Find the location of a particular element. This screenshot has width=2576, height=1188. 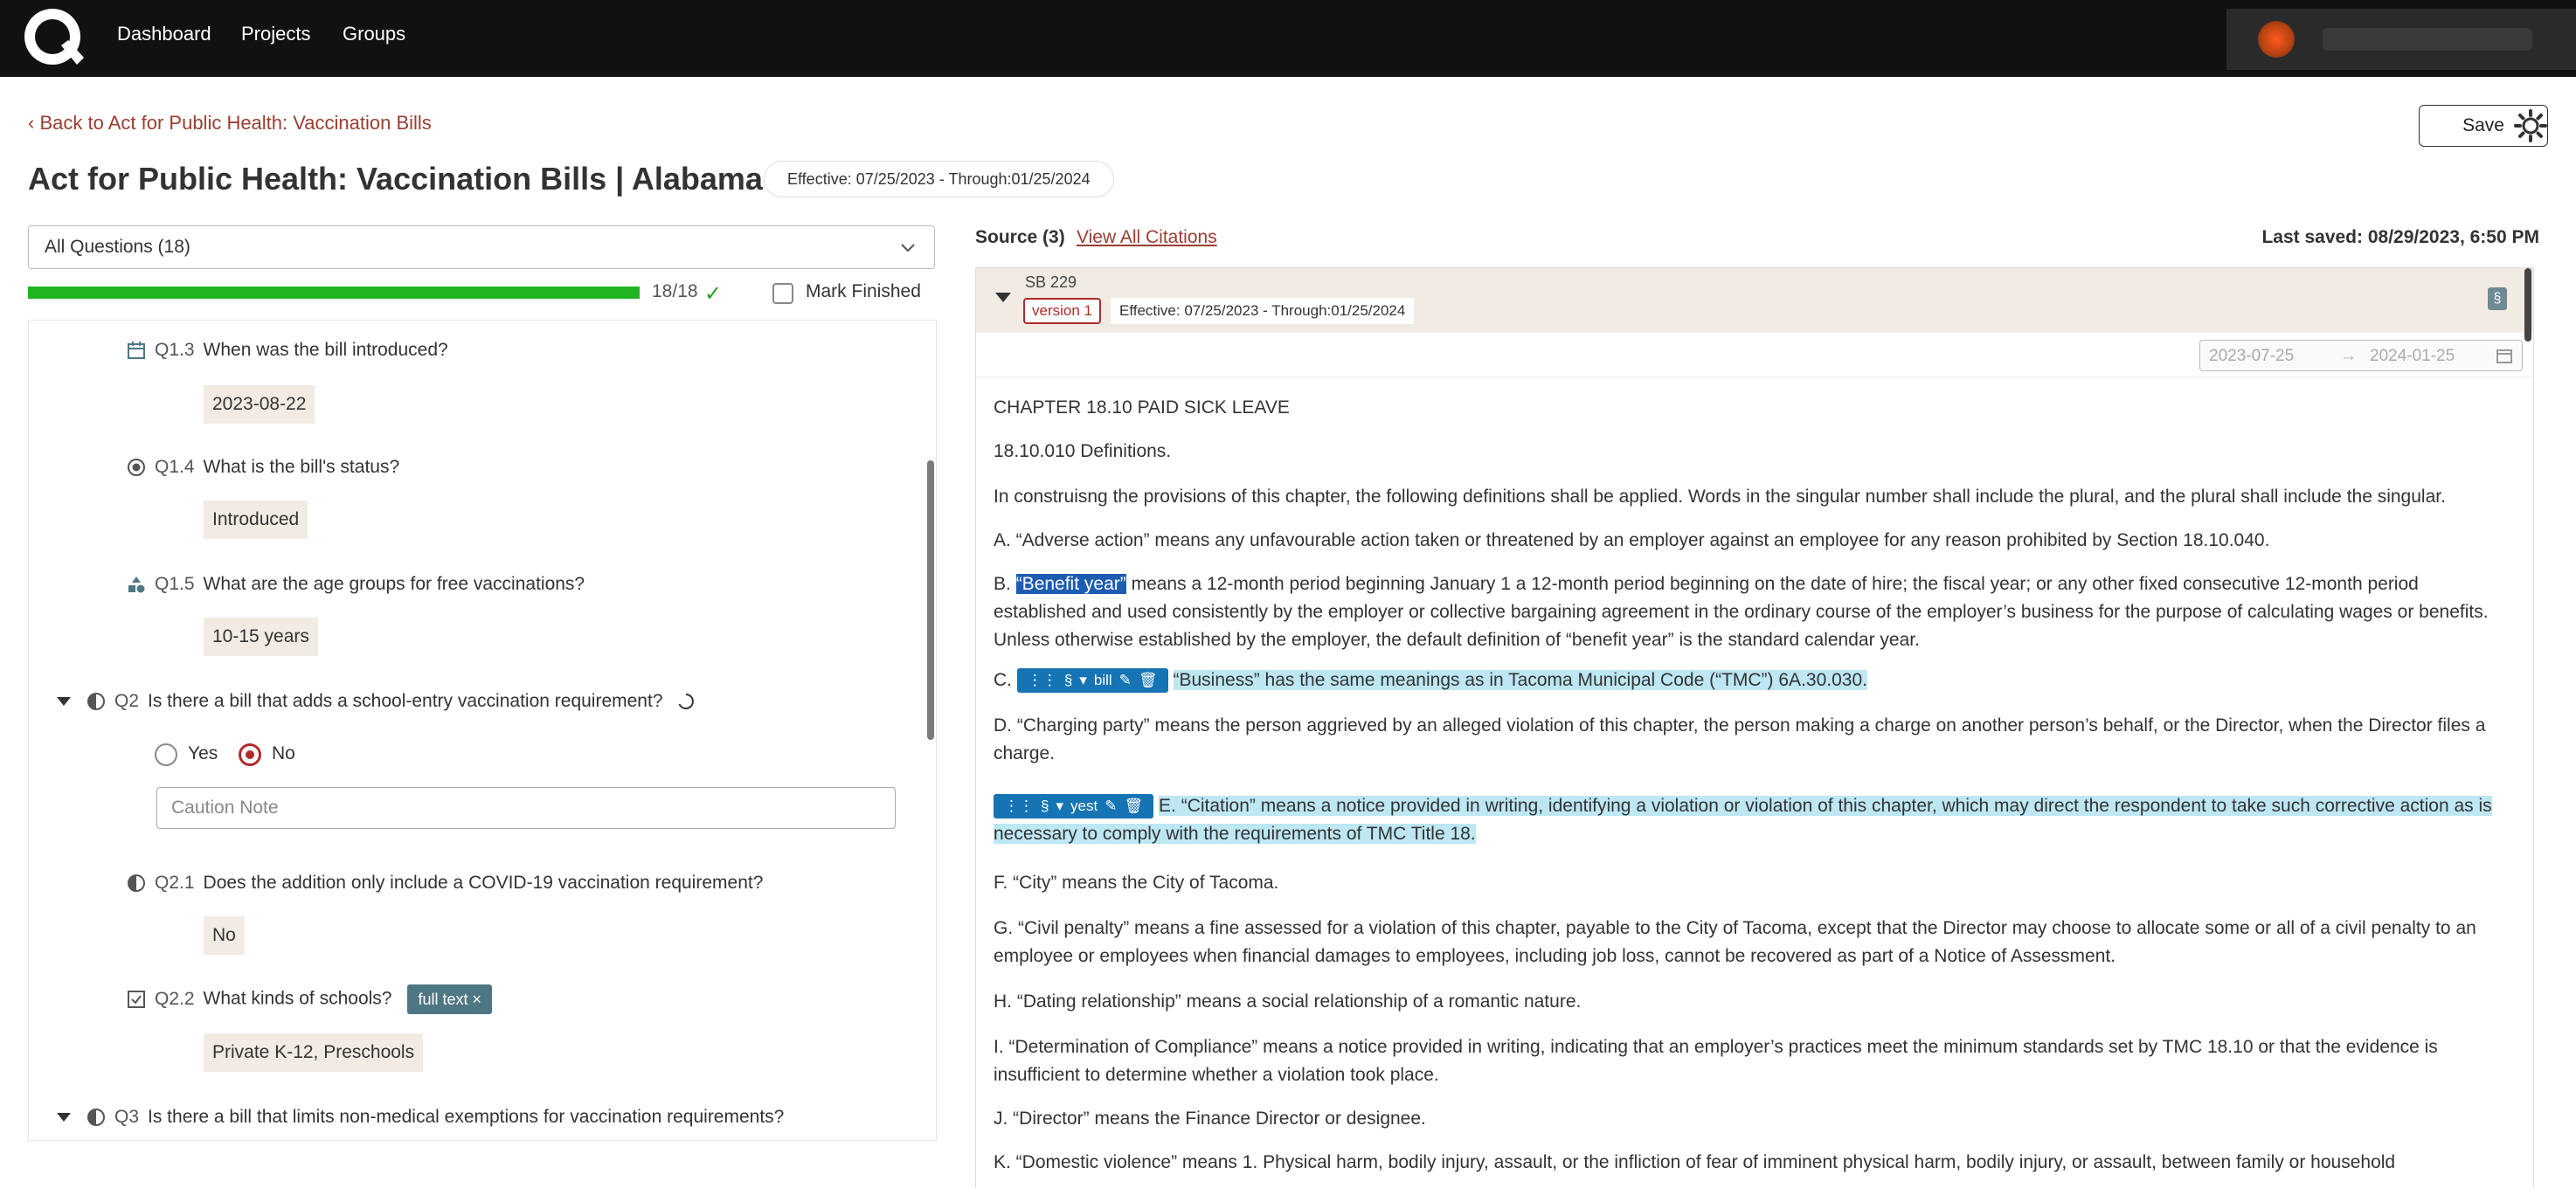

section-icon: § is located at coordinates (2497, 298).